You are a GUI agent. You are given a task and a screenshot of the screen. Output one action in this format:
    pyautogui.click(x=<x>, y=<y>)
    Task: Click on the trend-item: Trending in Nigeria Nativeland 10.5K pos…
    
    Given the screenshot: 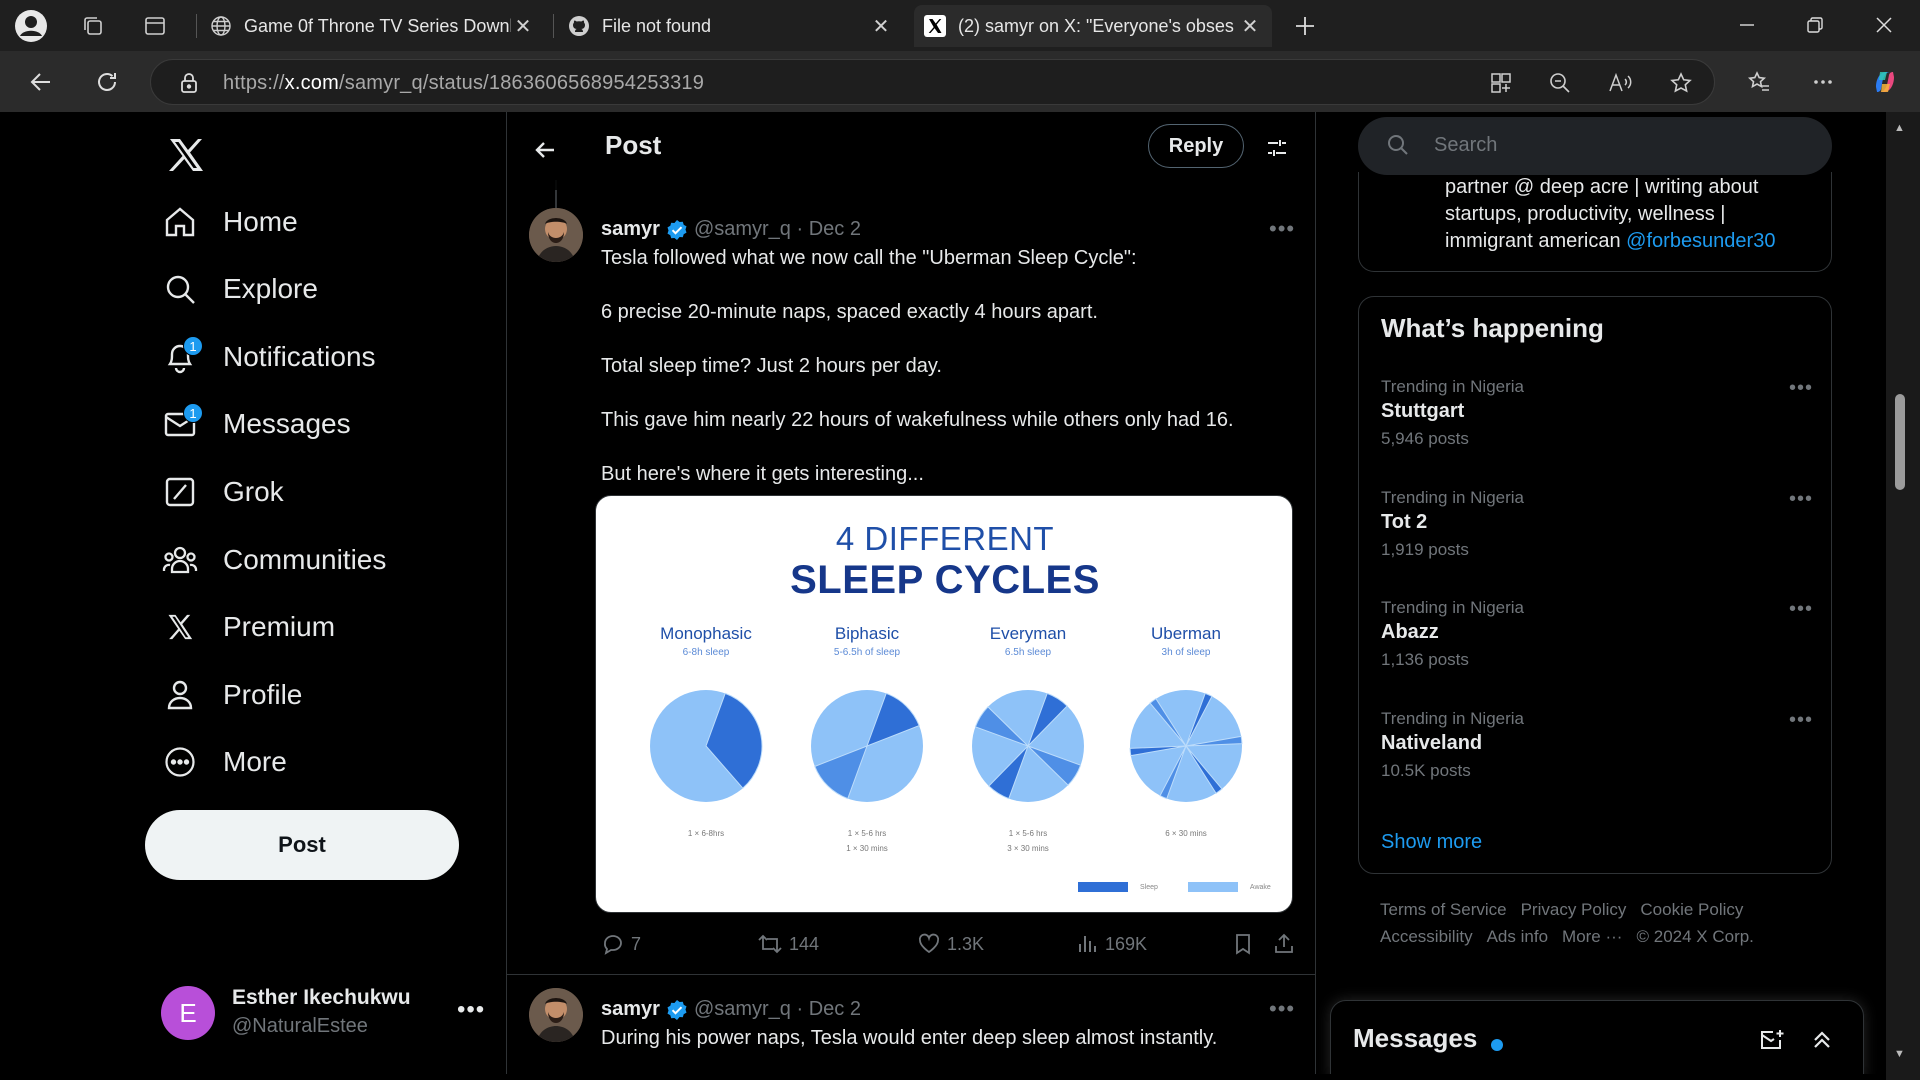 What is the action you would take?
    pyautogui.click(x=1597, y=754)
    